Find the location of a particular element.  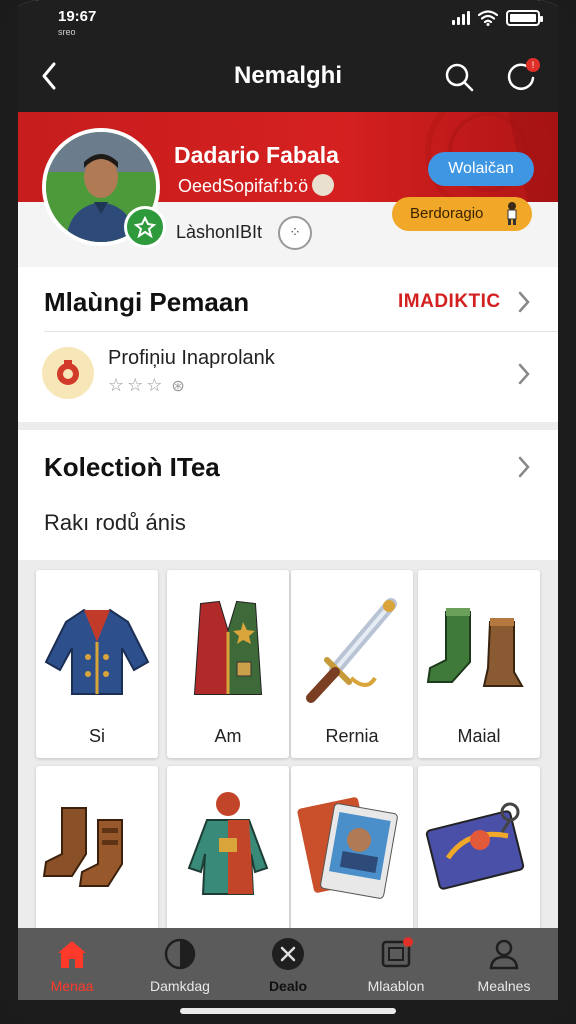

notification-button: ! is located at coordinates (522, 77).